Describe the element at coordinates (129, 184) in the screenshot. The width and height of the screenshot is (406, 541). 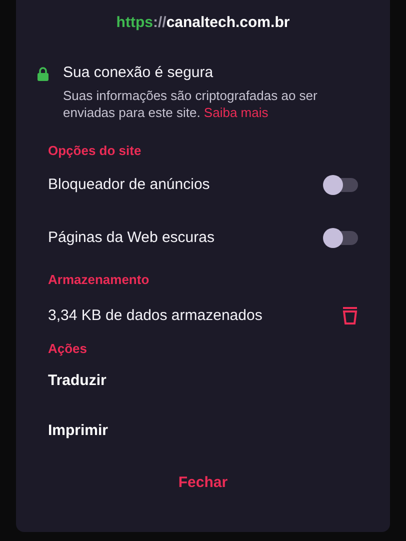
I see `setting-label: Bloqueador de anúncios` at that location.